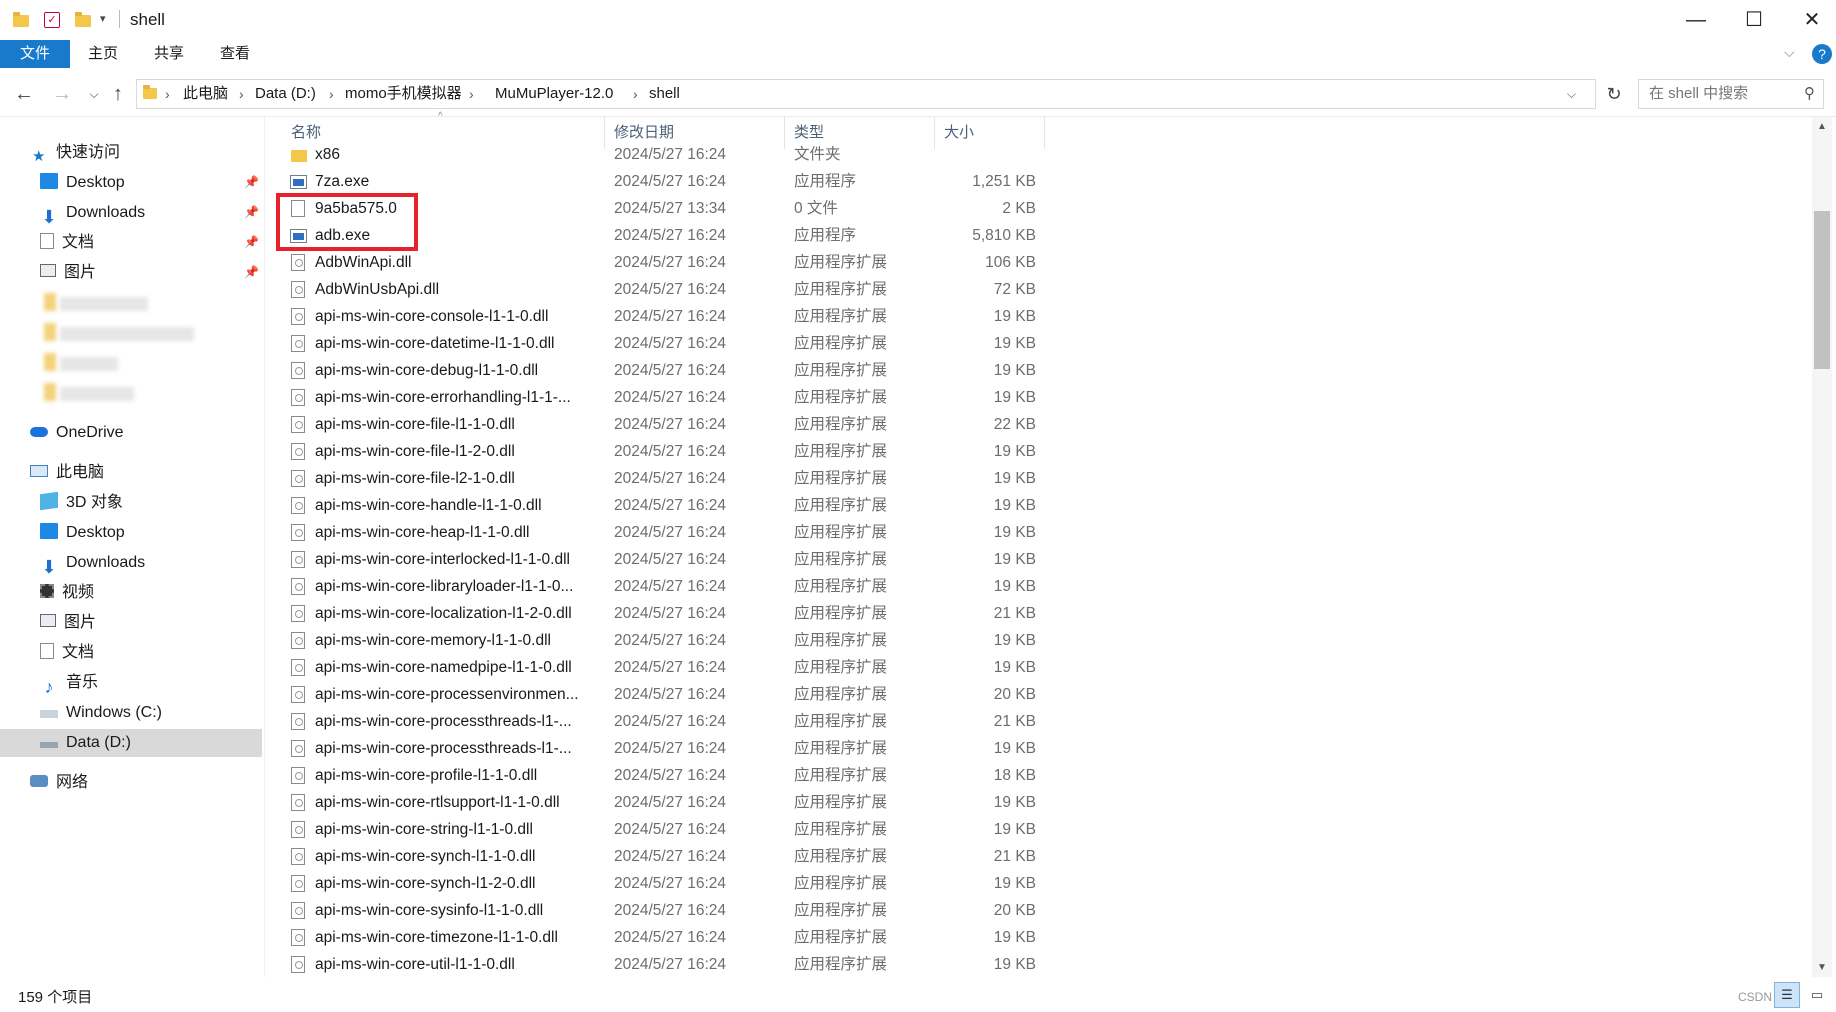 The width and height of the screenshot is (1836, 1012). I want to click on breadcrumb-momo: momo手机模拟器, so click(403, 94).